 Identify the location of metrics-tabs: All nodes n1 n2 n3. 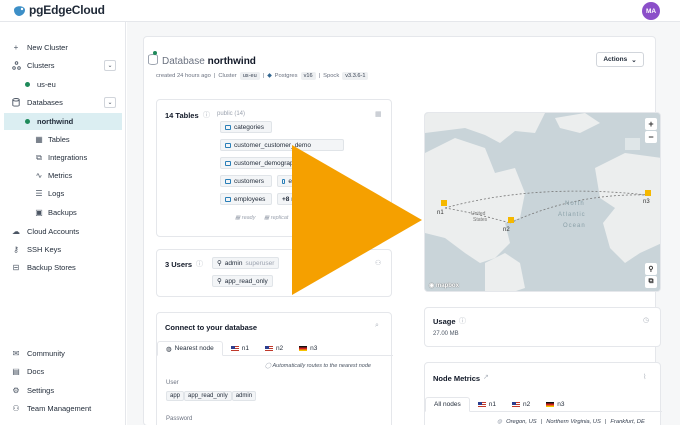
(543, 404).